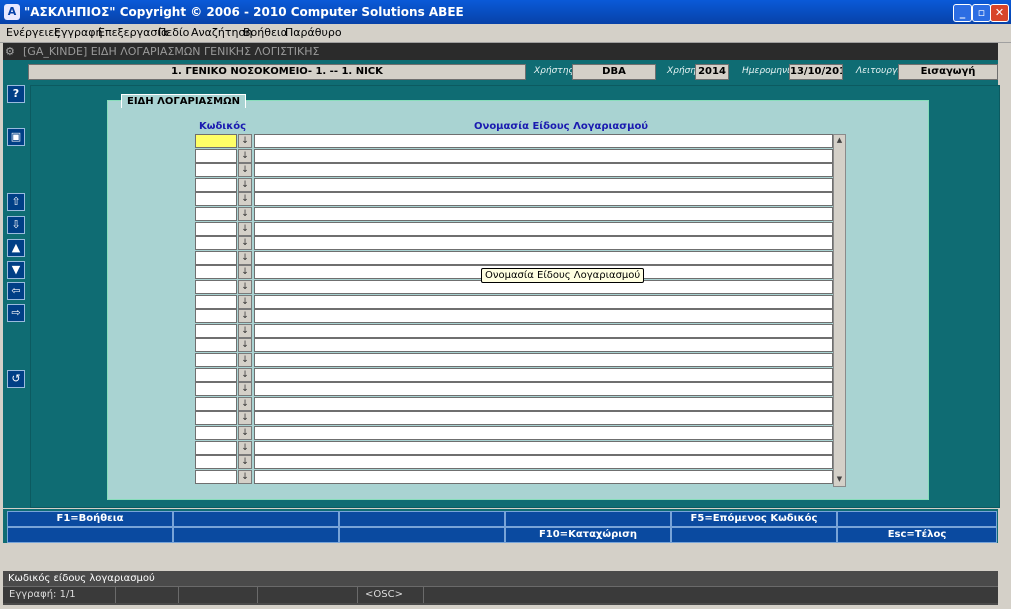 This screenshot has width=1011, height=609. I want to click on exit-icon: ↺, so click(16, 379).